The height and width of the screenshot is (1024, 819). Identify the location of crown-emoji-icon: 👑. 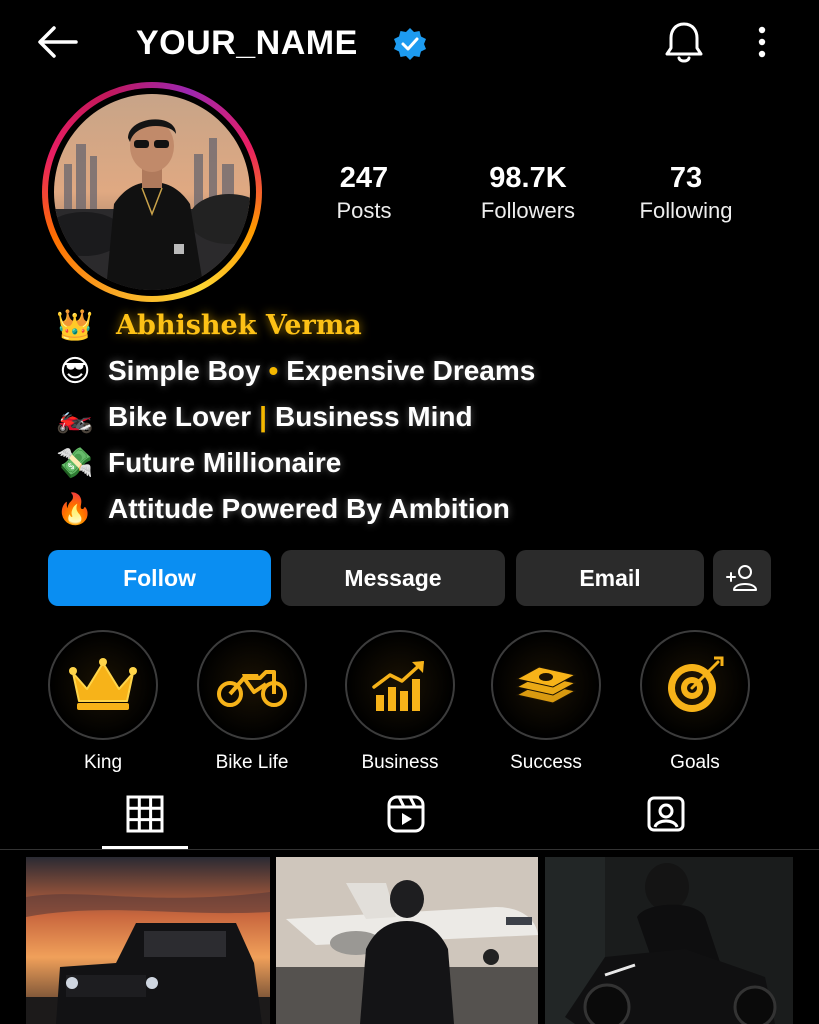
(75, 325).